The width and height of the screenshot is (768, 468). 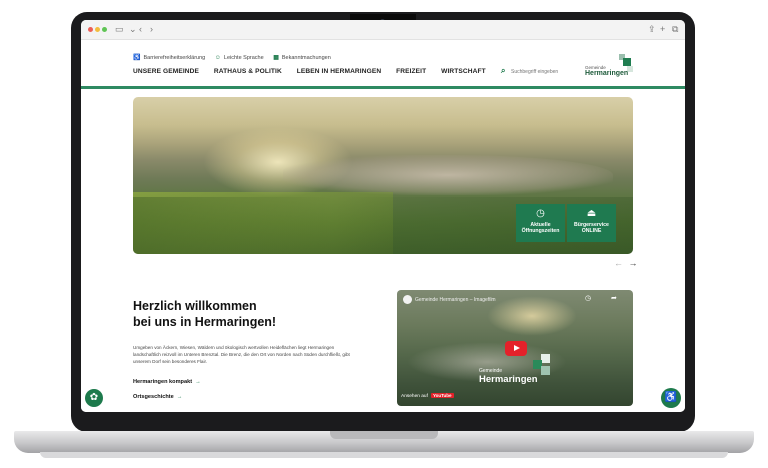 I want to click on share-icon: ➦, so click(x=614, y=298).